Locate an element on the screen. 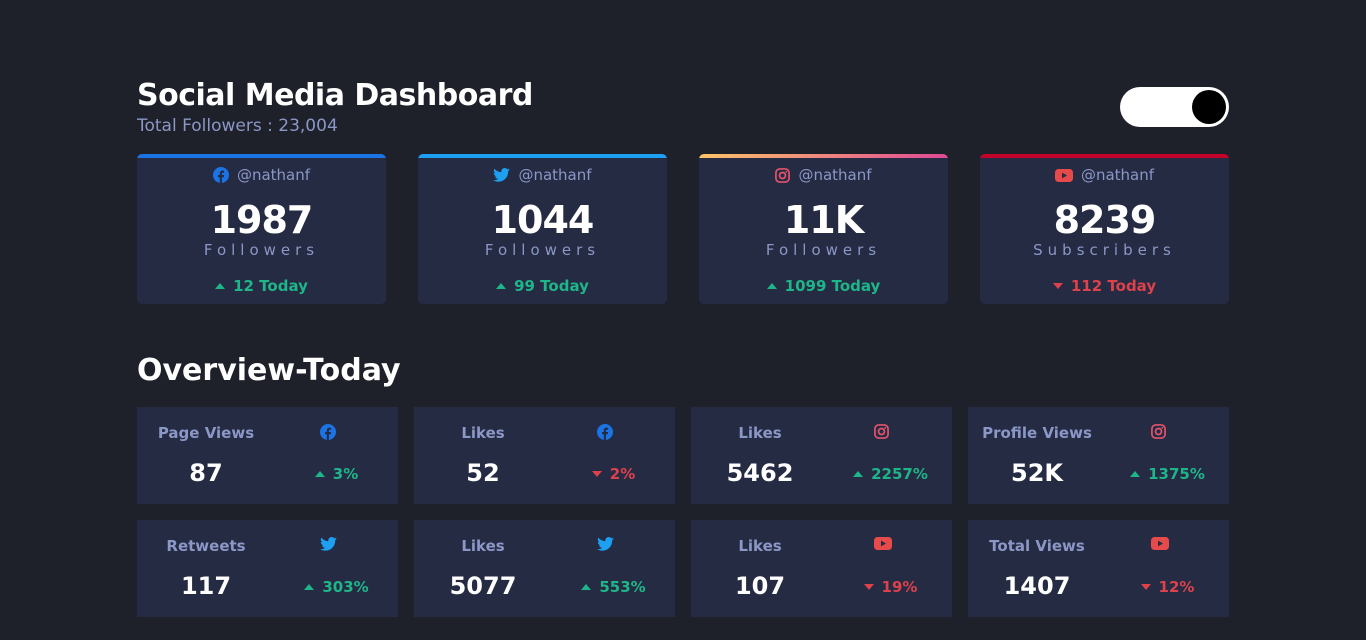  card-change-text: 112 Today is located at coordinates (1113, 286).